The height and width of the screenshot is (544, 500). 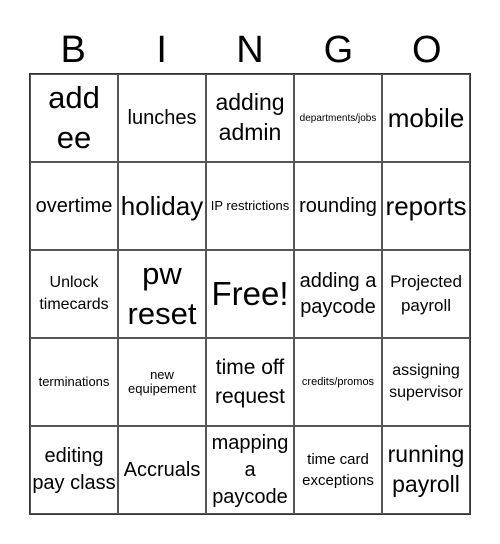 I want to click on bingo-cell: time off request, so click(x=250, y=382).